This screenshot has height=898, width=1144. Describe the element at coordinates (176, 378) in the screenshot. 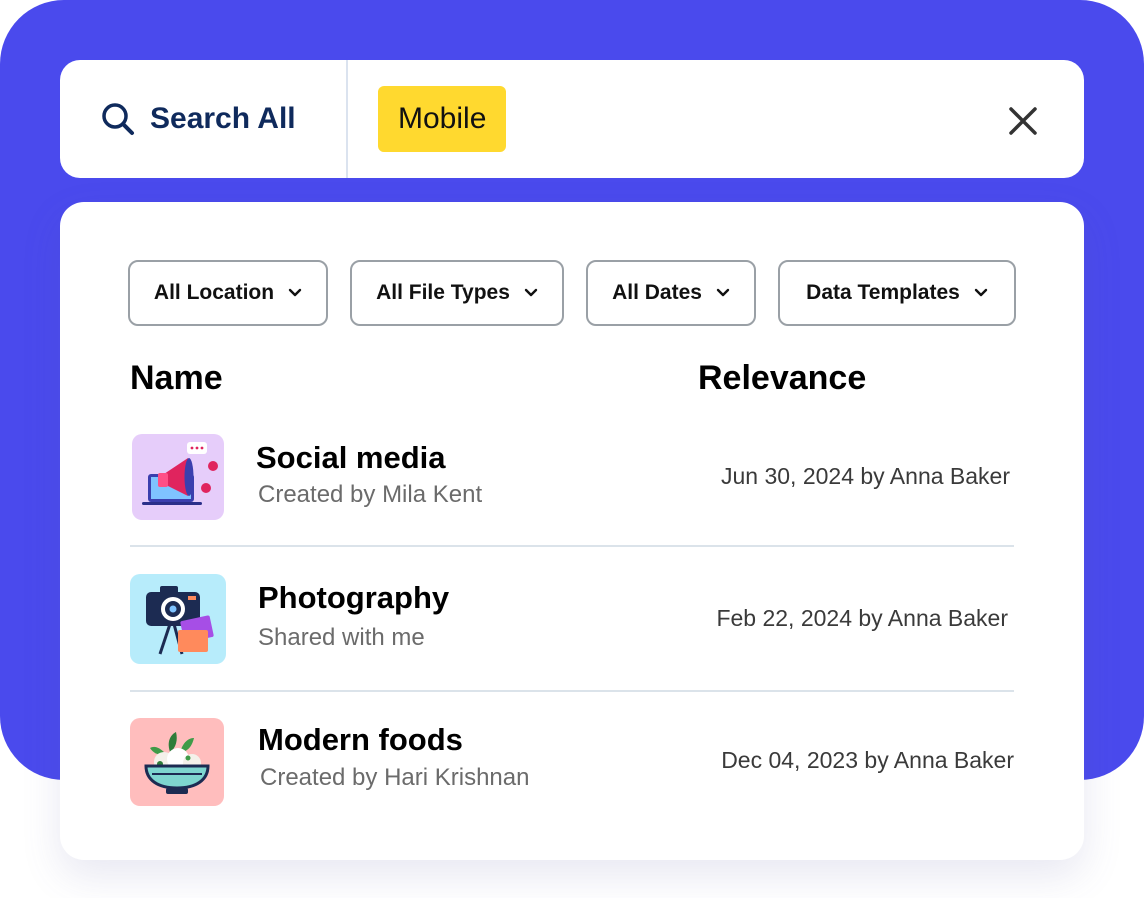

I see `column-header-name: Name` at that location.